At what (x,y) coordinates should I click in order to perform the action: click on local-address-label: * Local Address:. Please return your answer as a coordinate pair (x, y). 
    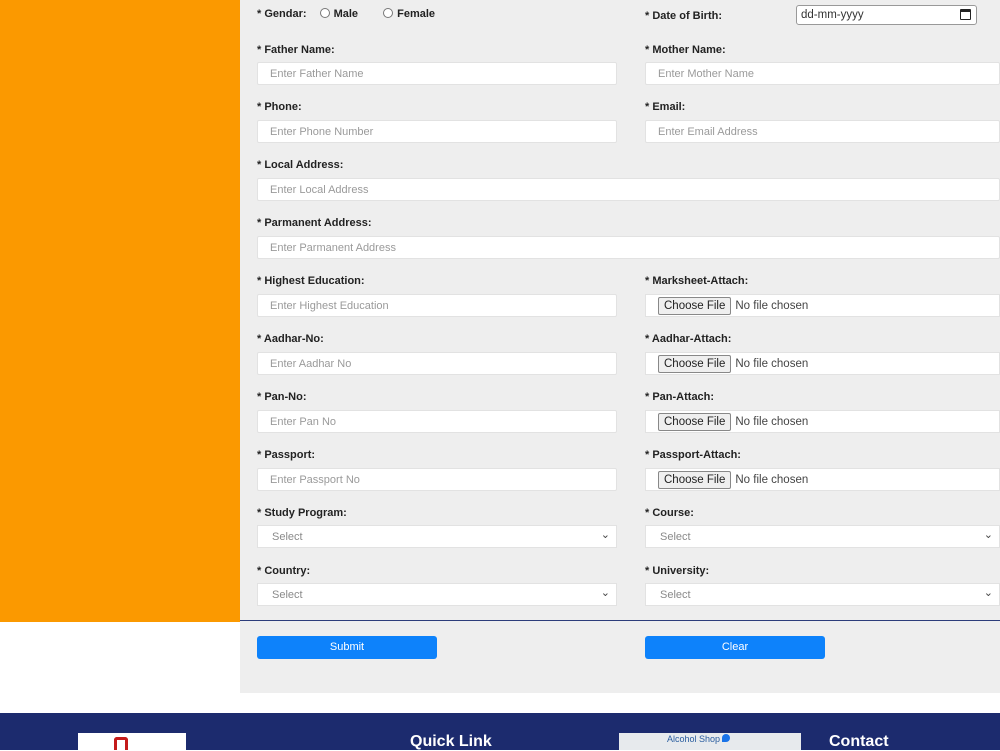
    Looking at the image, I should click on (300, 165).